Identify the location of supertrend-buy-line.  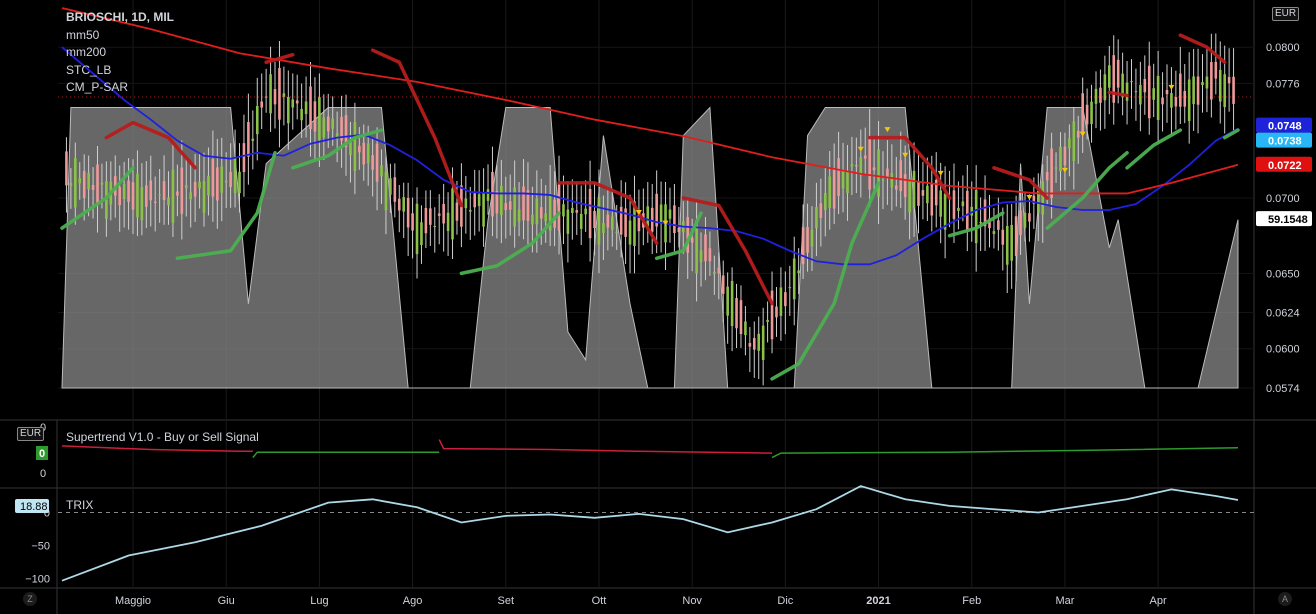
(346, 455).